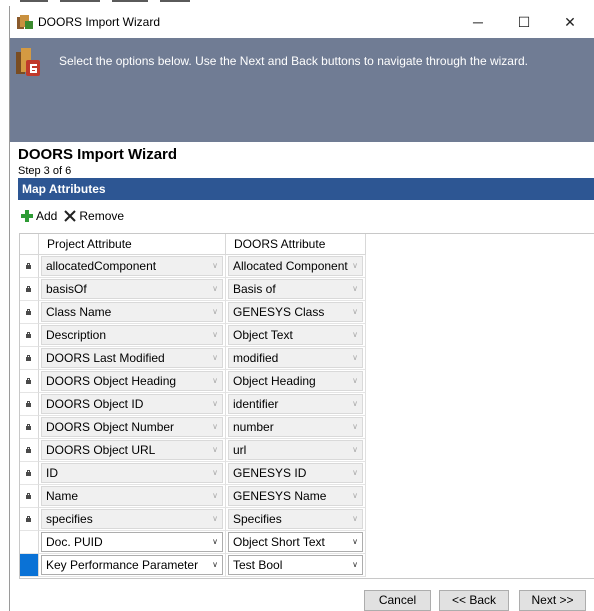 This screenshot has height=611, width=594. Describe the element at coordinates (295, 565) in the screenshot. I see `doors-attribute-combo: Test Bool ∨` at that location.